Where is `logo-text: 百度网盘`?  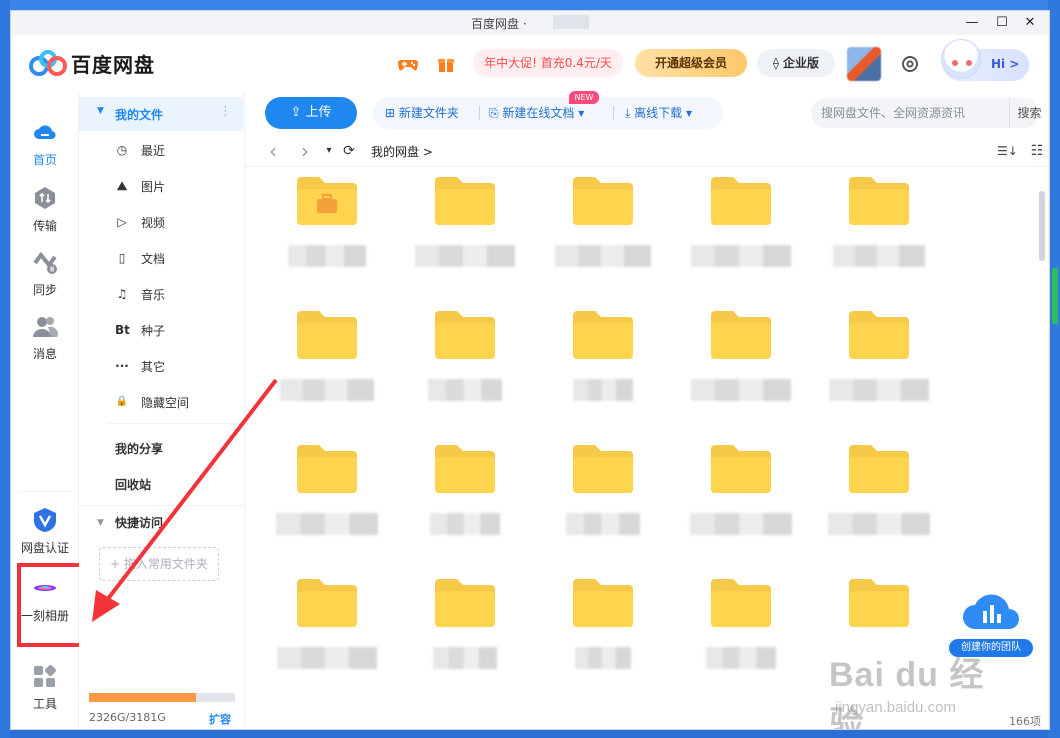
logo-text: 百度网盘 is located at coordinates (113, 65).